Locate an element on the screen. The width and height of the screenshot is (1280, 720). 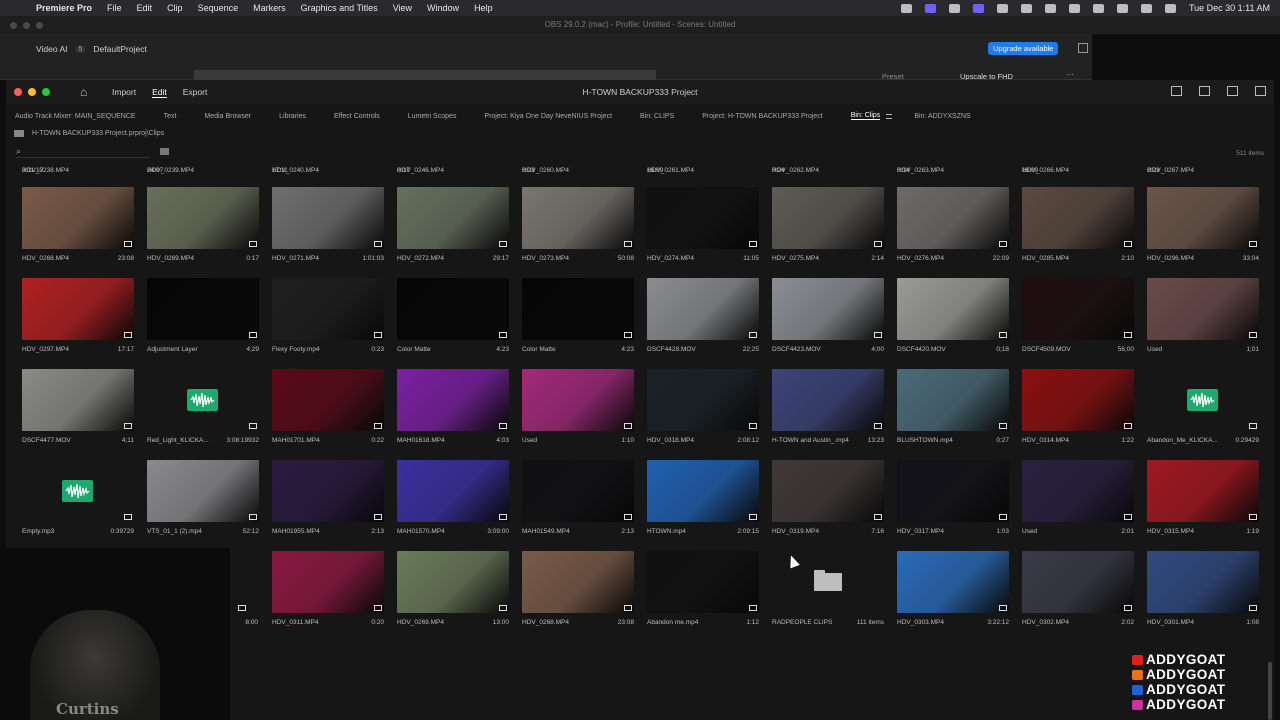
menu-item-view: View is located at coordinates (402, 8).